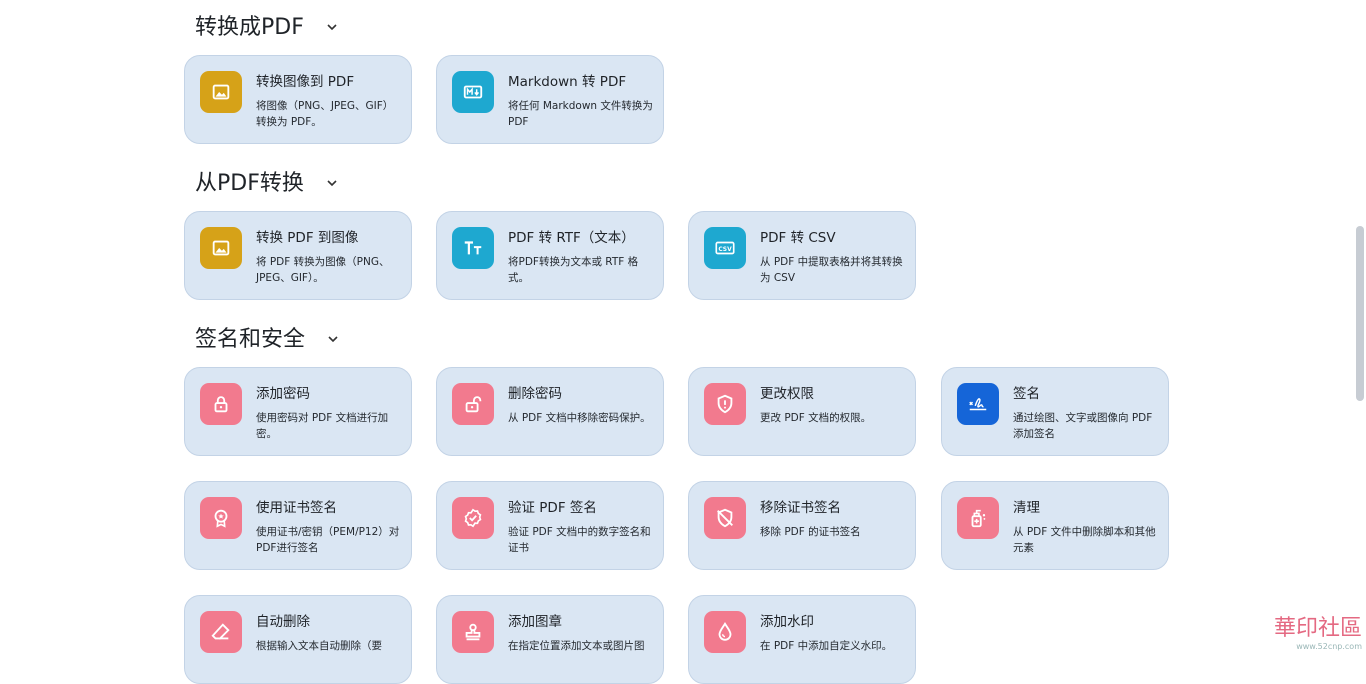 The image size is (1366, 684). I want to click on csv-icon: CSV, so click(725, 248).